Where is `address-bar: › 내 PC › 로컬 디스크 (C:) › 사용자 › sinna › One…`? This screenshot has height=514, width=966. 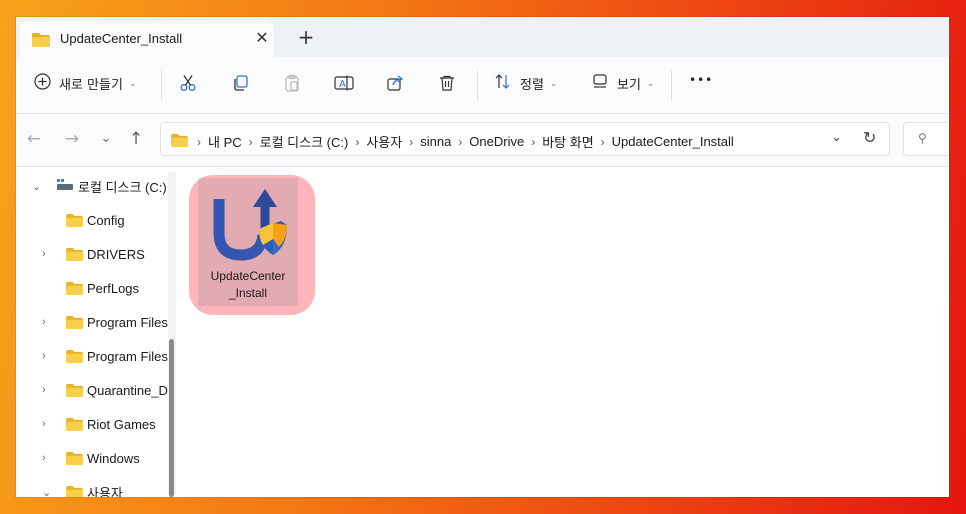
address-bar: › 내 PC › 로컬 디스크 (C:) › 사용자 › sinna › One… is located at coordinates (525, 139).